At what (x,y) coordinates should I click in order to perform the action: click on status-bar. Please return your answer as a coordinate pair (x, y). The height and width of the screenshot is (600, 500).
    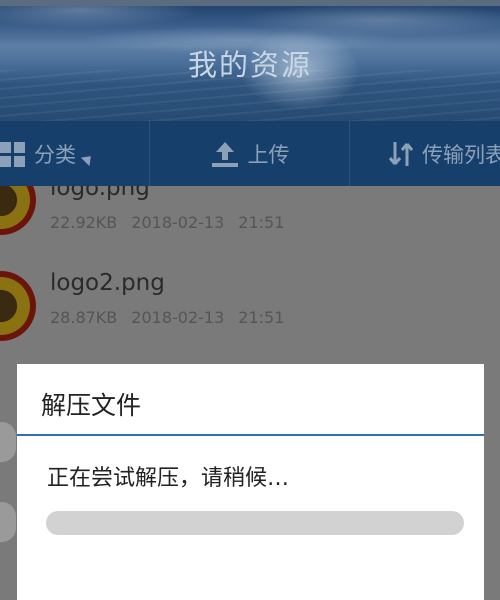
    Looking at the image, I should click on (250, 3).